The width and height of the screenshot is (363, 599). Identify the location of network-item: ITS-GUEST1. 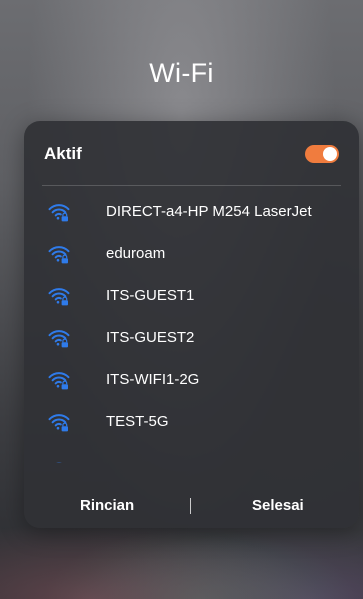
(191, 296).